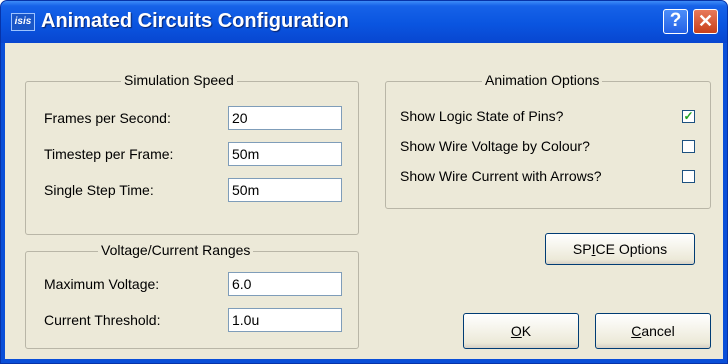 This screenshot has height=364, width=728. Describe the element at coordinates (285, 284) in the screenshot. I see `maximum-voltage-input` at that location.